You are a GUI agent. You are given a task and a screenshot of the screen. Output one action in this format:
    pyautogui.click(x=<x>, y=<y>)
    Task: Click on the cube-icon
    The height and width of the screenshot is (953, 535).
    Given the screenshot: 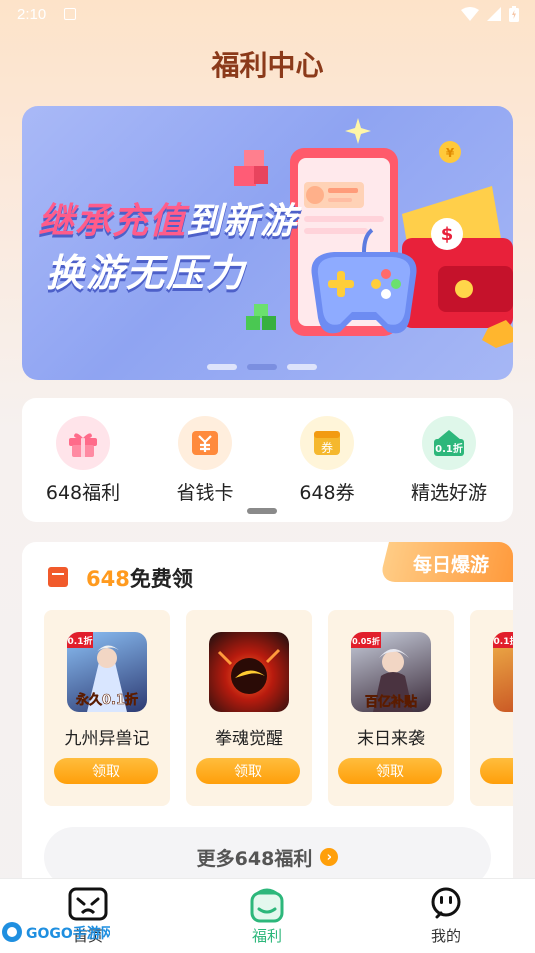 What is the action you would take?
    pyautogui.click(x=251, y=168)
    